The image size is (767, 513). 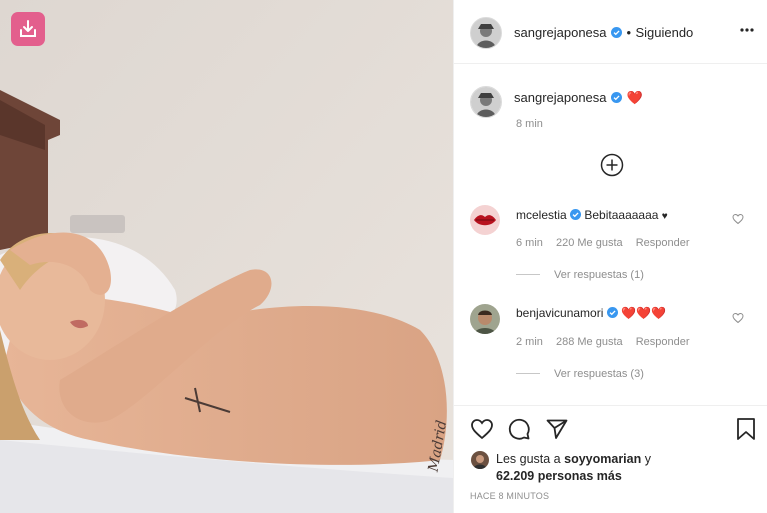 I want to click on comment-1: mcelestia Bebitaaaaaaa ♥, so click(x=592, y=215).